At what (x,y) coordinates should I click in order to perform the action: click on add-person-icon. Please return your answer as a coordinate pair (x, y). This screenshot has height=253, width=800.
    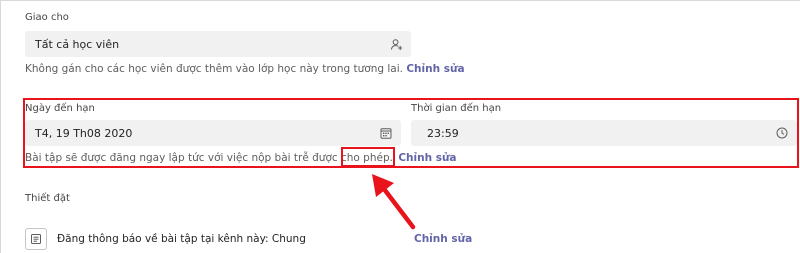
    Looking at the image, I should click on (396, 44).